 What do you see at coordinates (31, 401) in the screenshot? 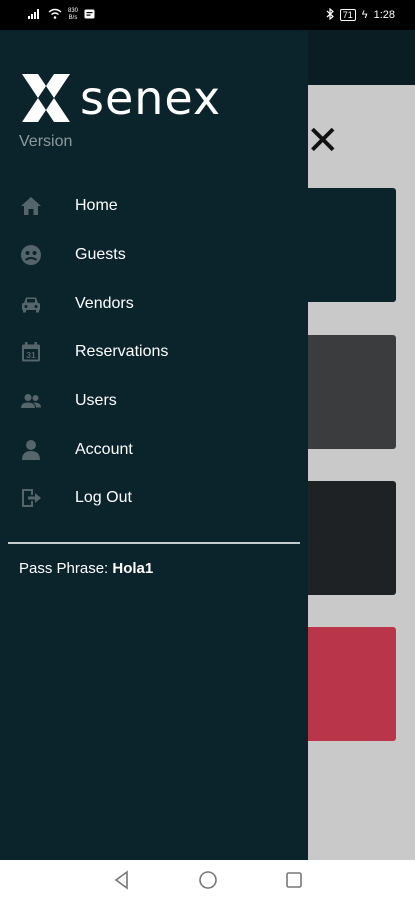
I see `users-icon` at bounding box center [31, 401].